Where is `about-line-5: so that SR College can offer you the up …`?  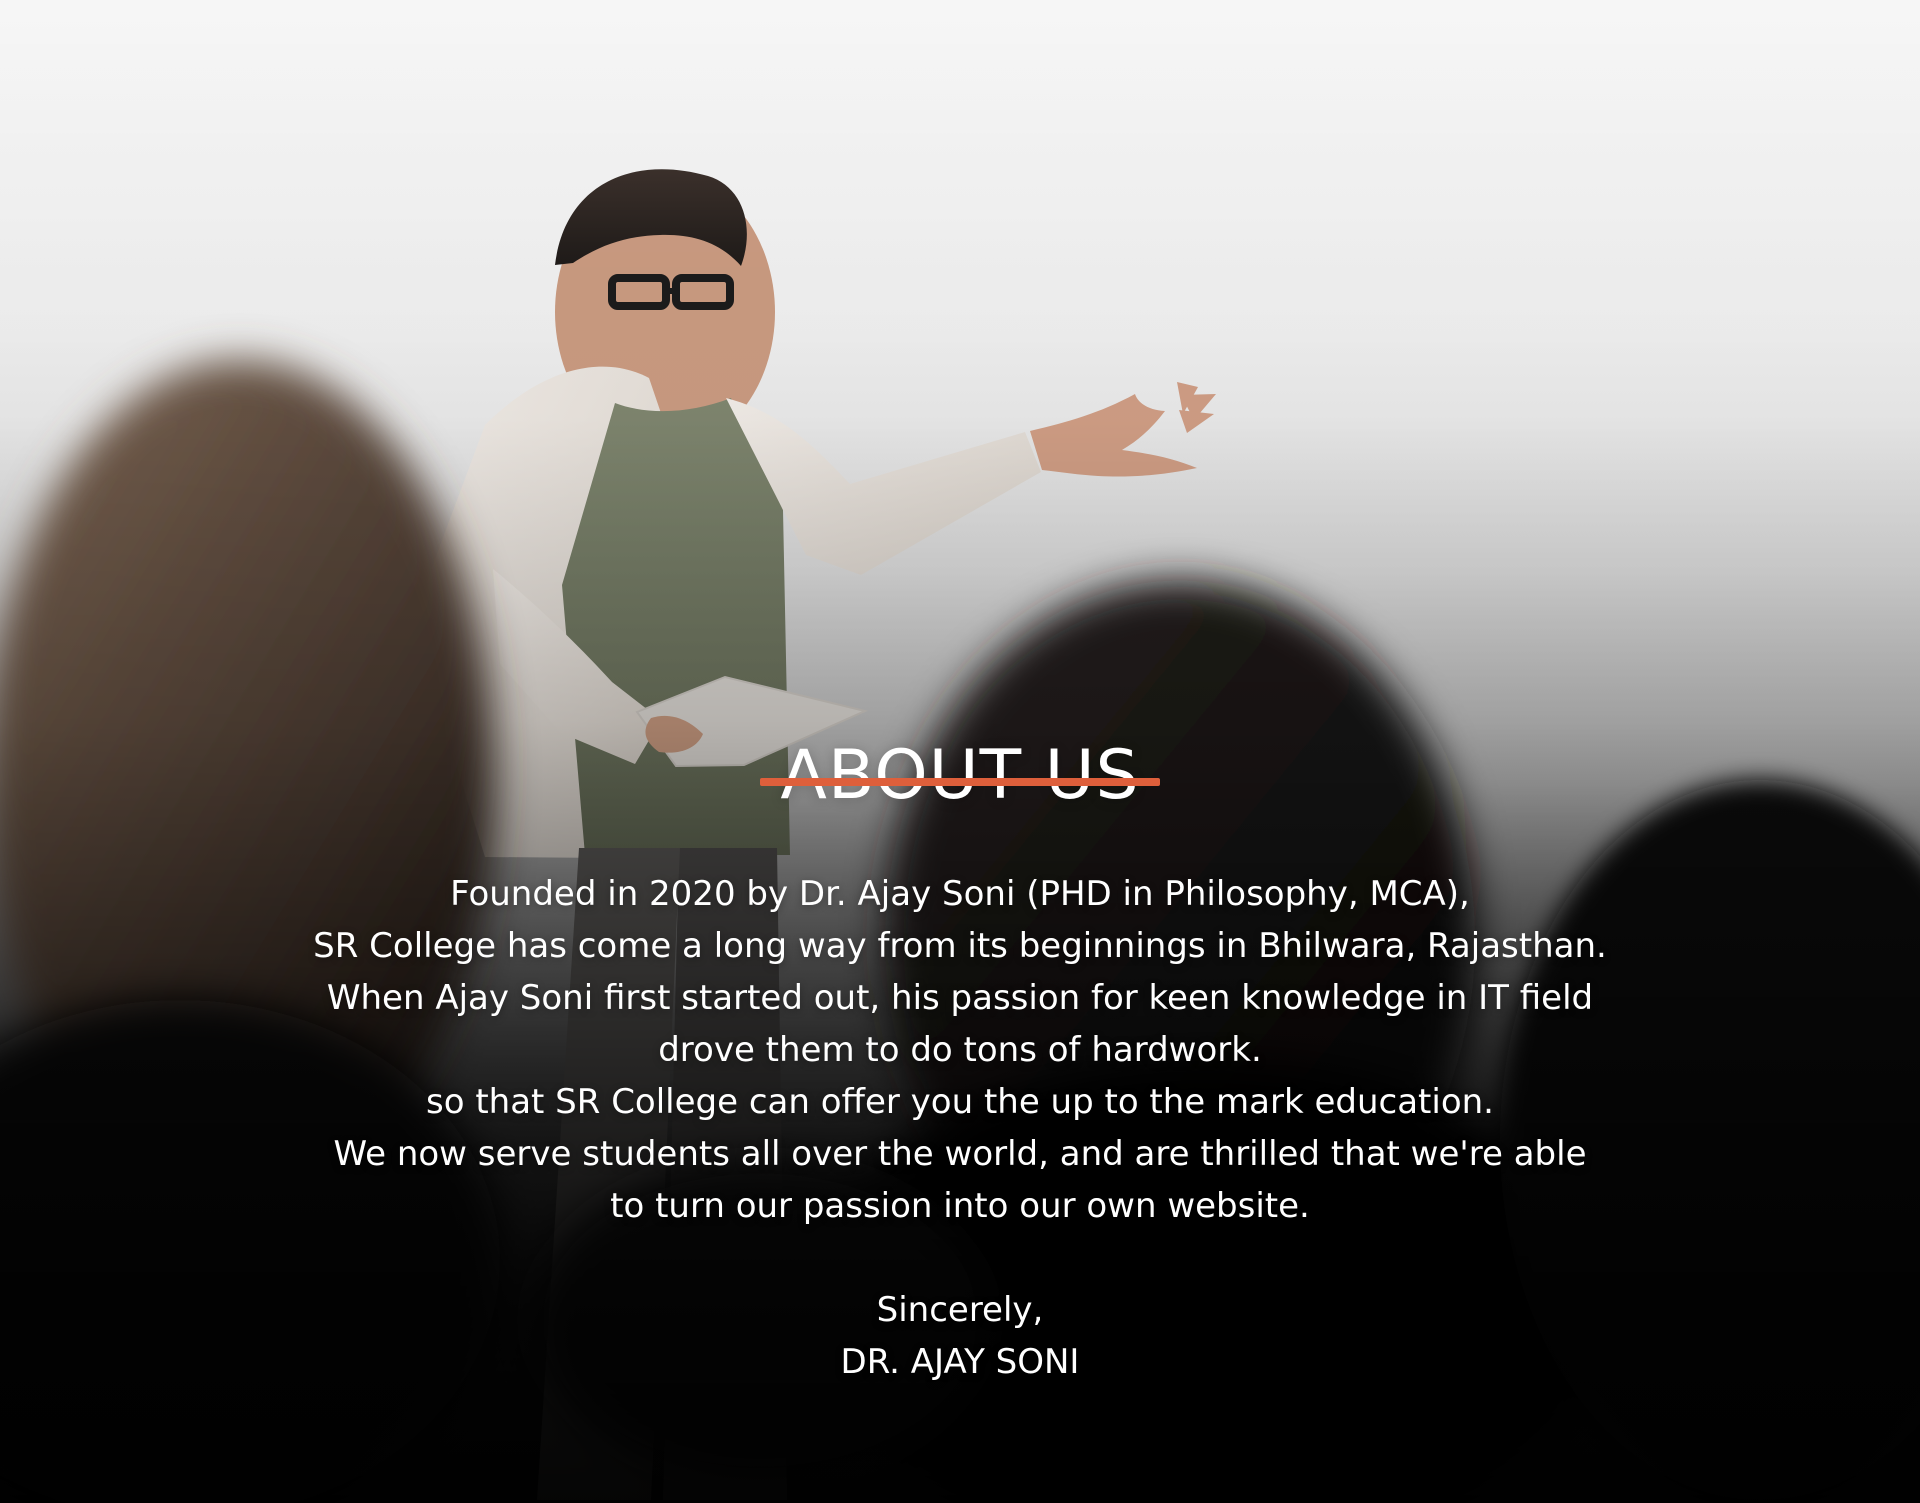
about-line-5: so that SR College can offer you the up … is located at coordinates (960, 1102).